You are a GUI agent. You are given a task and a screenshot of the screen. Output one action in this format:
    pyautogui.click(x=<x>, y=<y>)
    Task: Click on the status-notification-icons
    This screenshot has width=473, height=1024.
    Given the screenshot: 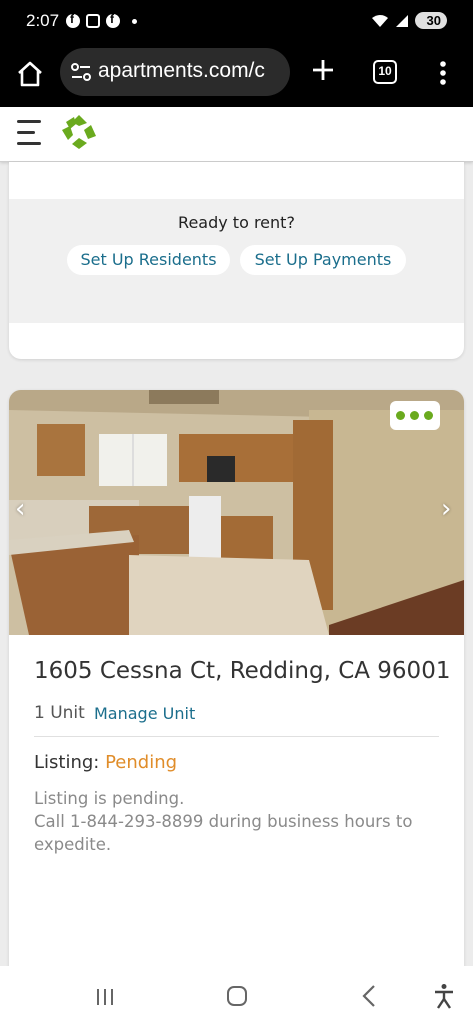 What is the action you would take?
    pyautogui.click(x=101, y=20)
    